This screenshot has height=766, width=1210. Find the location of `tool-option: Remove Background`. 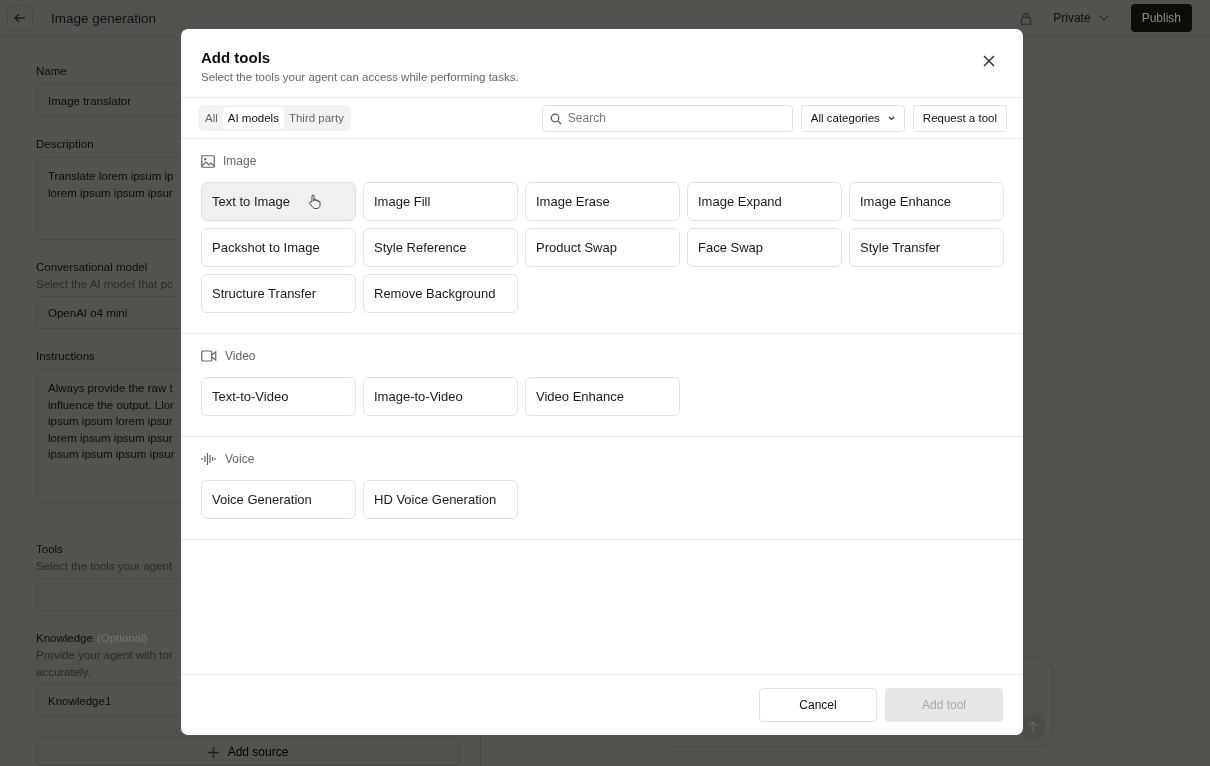

tool-option: Remove Background is located at coordinates (440, 293).